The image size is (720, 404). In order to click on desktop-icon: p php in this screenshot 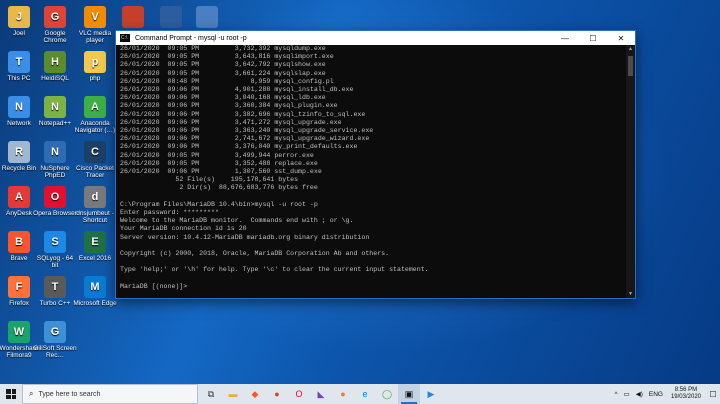, I will do `click(95, 66)`.